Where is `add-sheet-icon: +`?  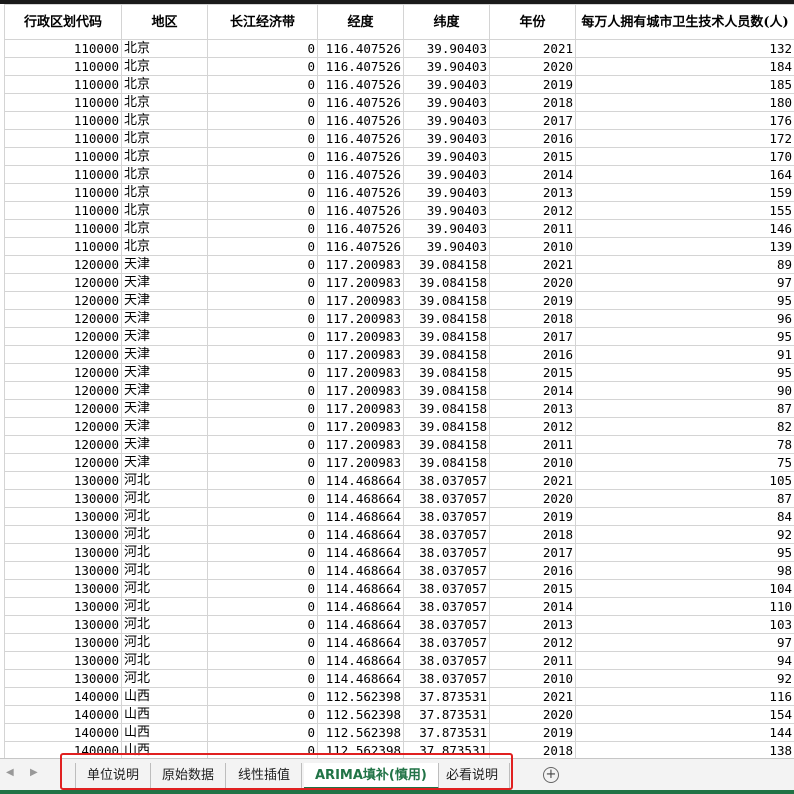
add-sheet-icon: + is located at coordinates (551, 775).